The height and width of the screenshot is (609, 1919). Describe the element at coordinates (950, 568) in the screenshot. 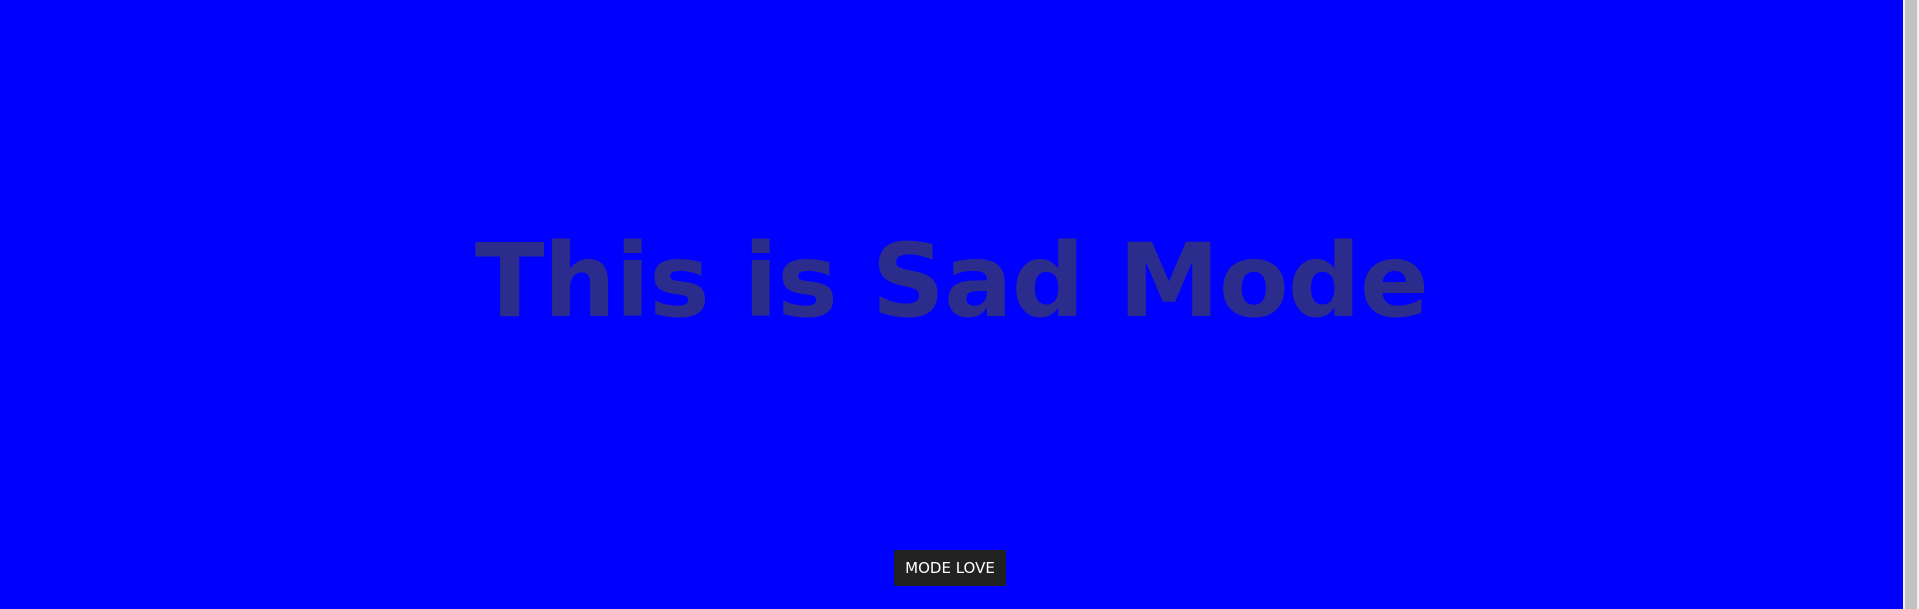

I see `mode-love-button: MODE LOVE` at that location.